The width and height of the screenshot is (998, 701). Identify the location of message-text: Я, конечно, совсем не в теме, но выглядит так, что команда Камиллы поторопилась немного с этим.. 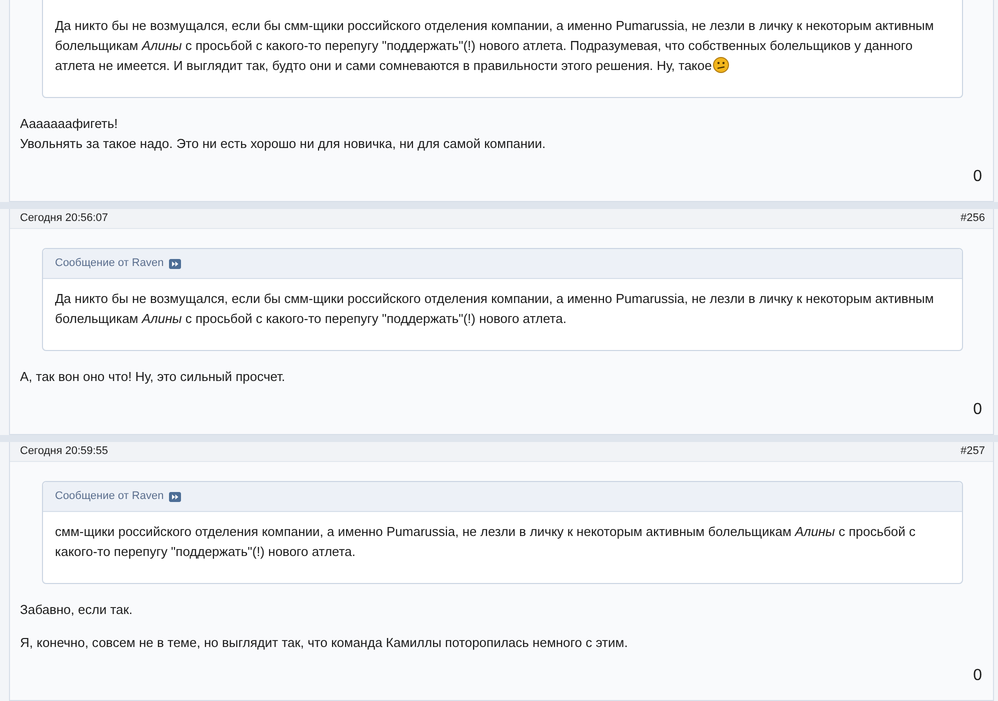
(324, 643).